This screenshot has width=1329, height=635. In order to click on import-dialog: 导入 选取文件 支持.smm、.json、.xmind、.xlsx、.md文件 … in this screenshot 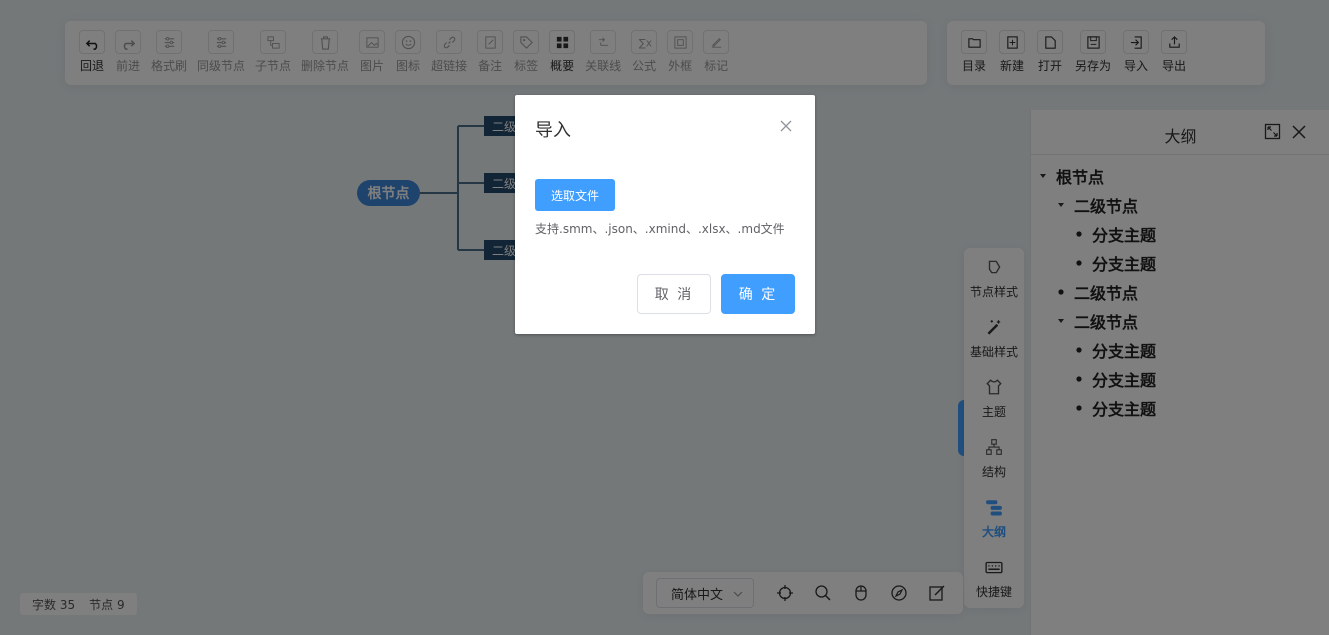, I will do `click(665, 214)`.